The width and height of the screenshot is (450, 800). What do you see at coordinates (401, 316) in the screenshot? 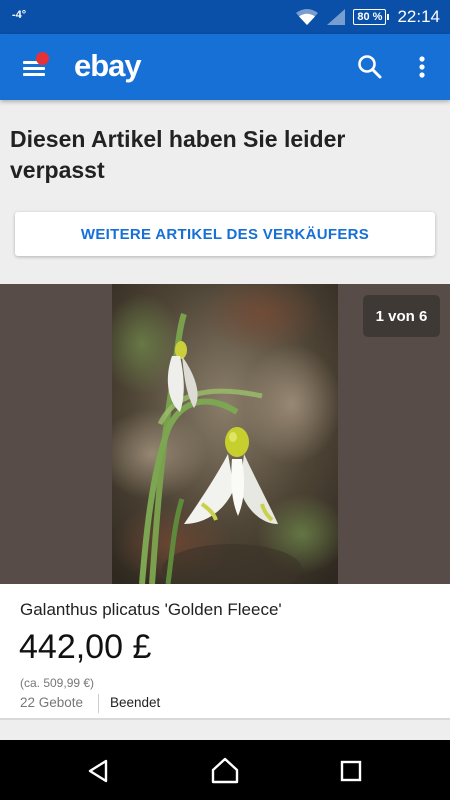
I see `photo-counter: 1 von 6` at bounding box center [401, 316].